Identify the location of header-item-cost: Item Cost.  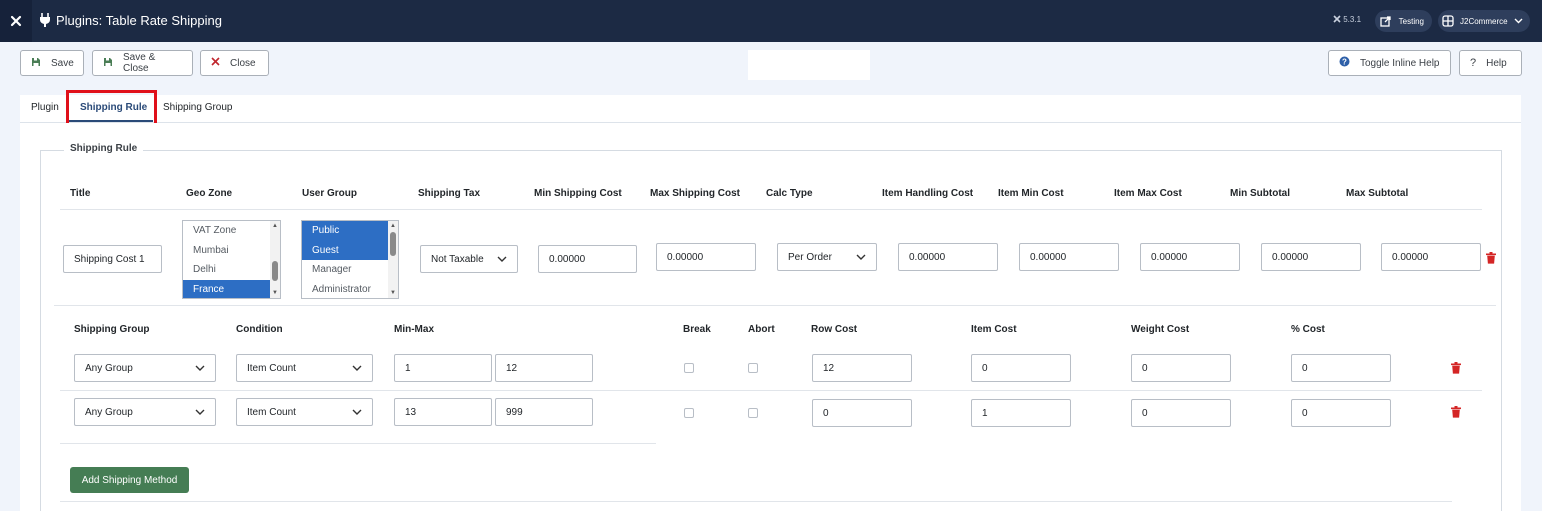
(994, 329).